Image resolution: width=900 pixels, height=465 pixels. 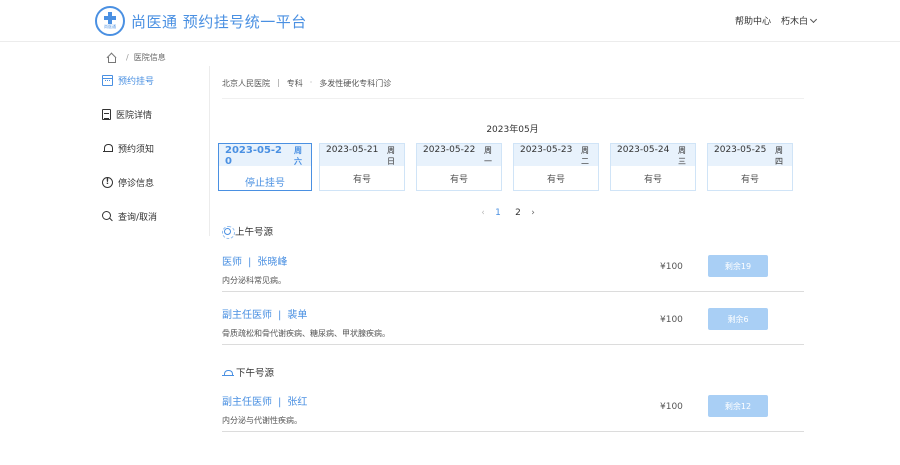 What do you see at coordinates (254, 232) in the screenshot?
I see `section-title-text: 上午号源` at bounding box center [254, 232].